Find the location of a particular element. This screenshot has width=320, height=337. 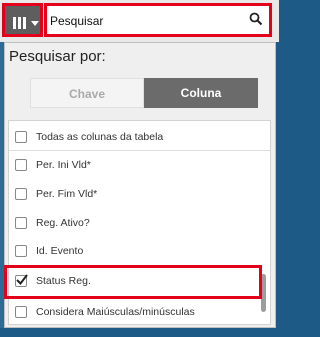

column-option-per-fim: Per. Fim Vld* is located at coordinates (134, 194).